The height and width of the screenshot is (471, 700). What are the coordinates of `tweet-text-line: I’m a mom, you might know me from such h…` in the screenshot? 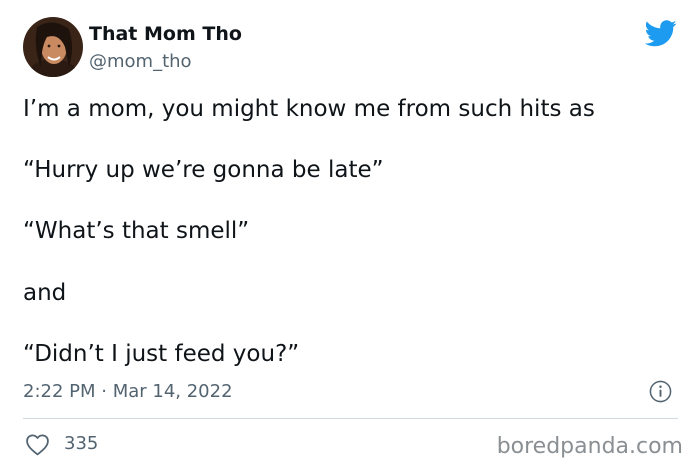 It's located at (309, 109).